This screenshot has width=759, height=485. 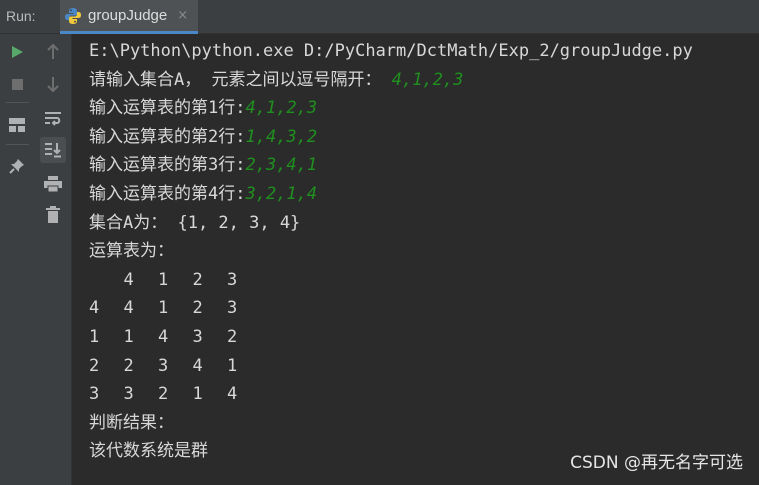 What do you see at coordinates (421, 137) in the screenshot?
I see `row-input-line: 输入运算表的第2行:1,4,3,2` at bounding box center [421, 137].